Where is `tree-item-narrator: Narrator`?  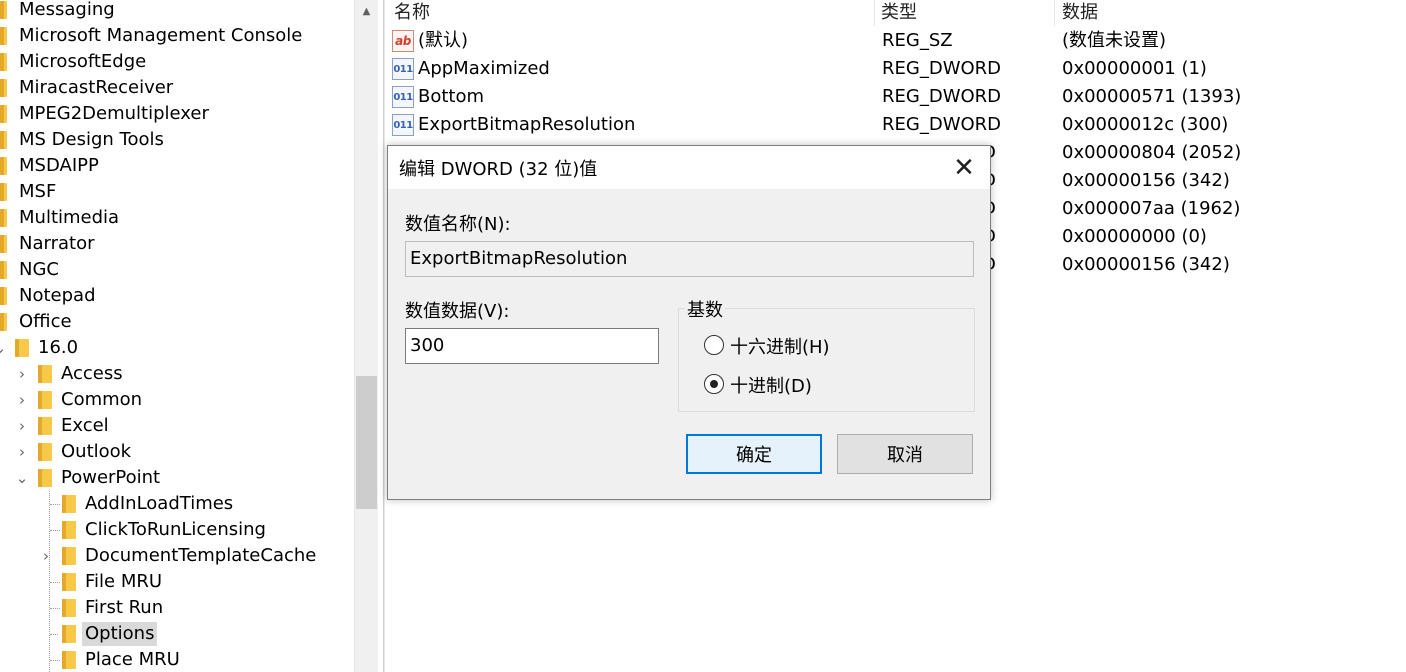
tree-item-narrator: Narrator is located at coordinates (48, 244).